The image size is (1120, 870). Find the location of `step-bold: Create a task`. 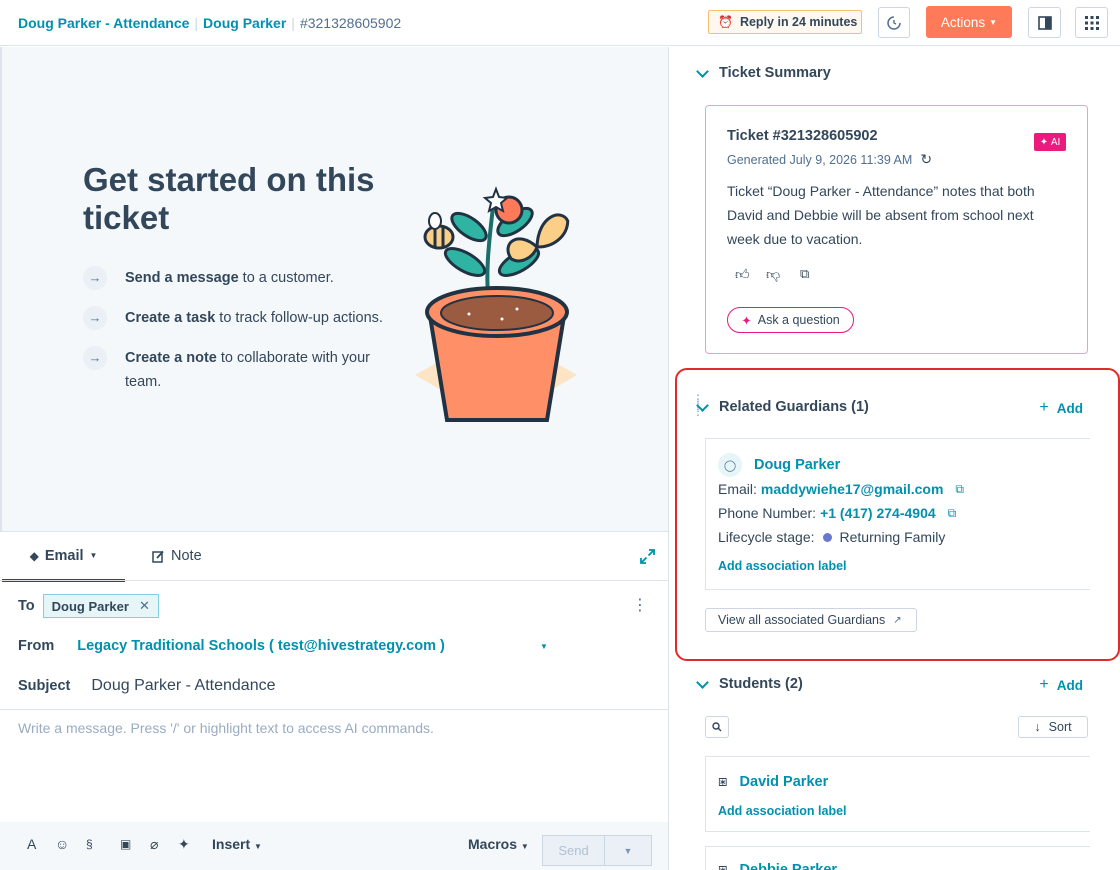

step-bold: Create a task is located at coordinates (170, 318).